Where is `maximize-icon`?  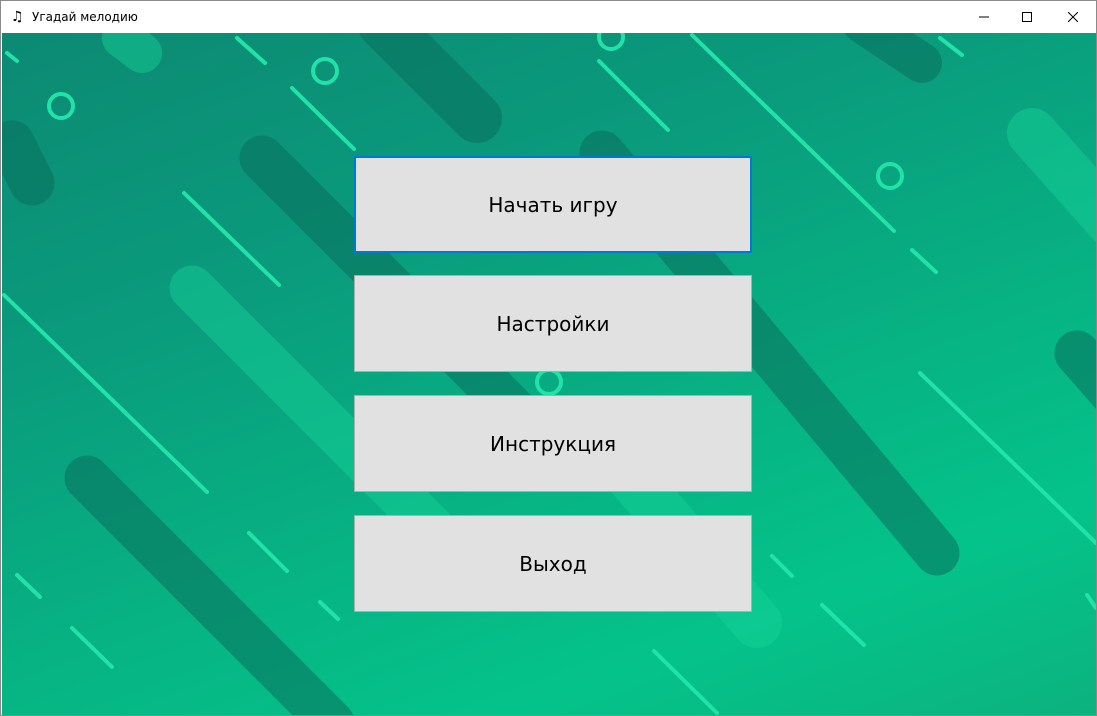
maximize-icon is located at coordinates (1027, 17).